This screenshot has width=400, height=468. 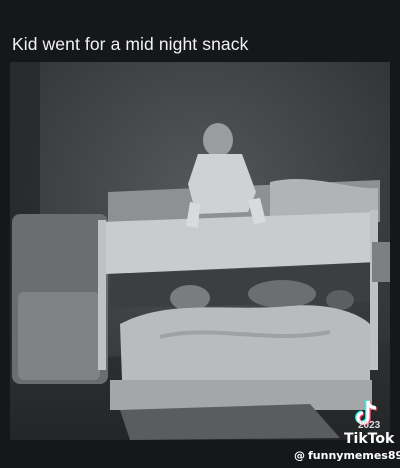 What do you see at coordinates (282, 294) in the screenshot?
I see `sleeping-kid-body` at bounding box center [282, 294].